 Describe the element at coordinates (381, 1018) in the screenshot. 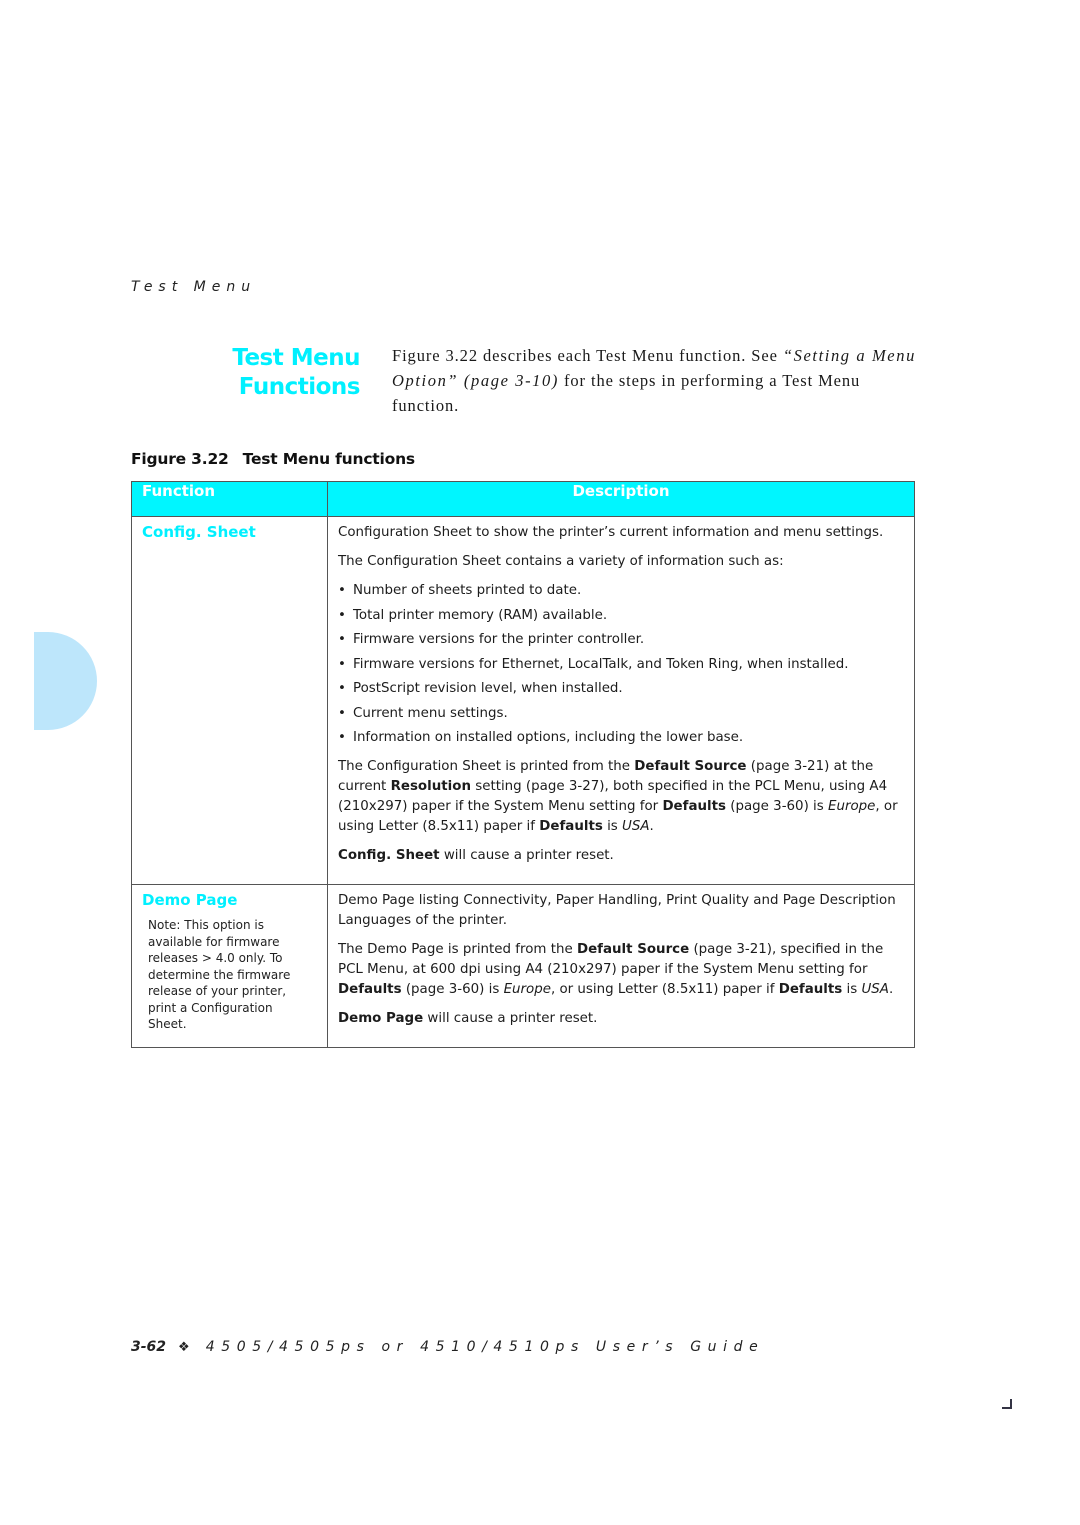

I see `function-name-bold: Demo Page` at that location.